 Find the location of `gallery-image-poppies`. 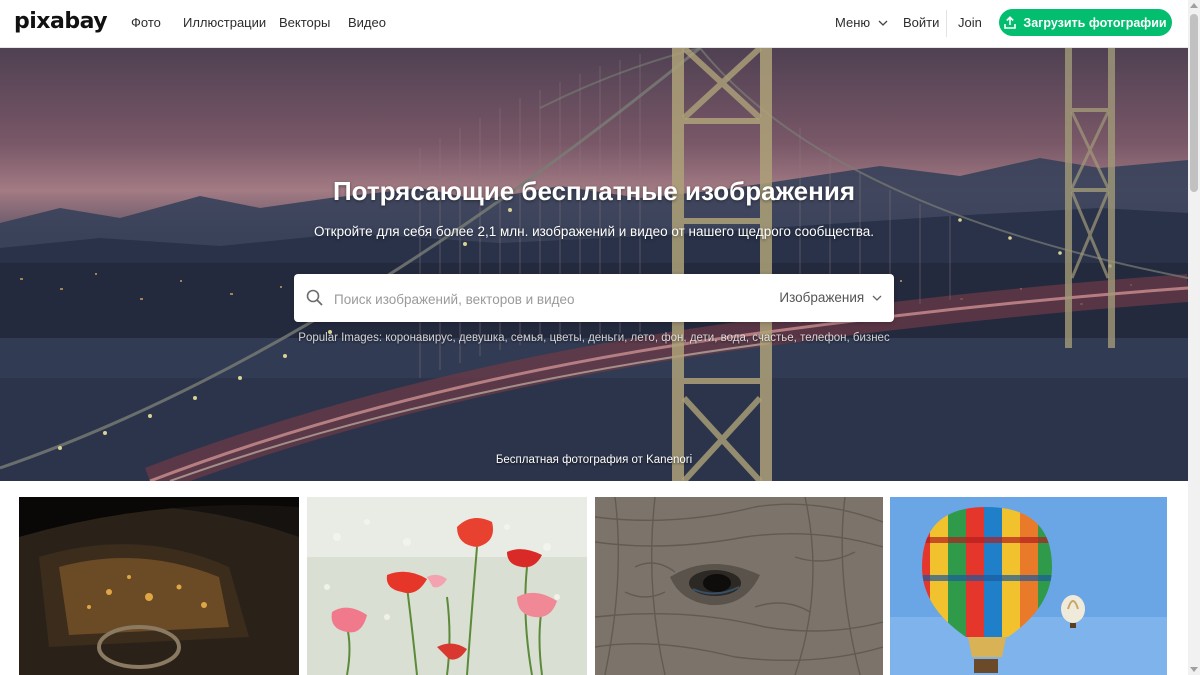

gallery-image-poppies is located at coordinates (447, 586).